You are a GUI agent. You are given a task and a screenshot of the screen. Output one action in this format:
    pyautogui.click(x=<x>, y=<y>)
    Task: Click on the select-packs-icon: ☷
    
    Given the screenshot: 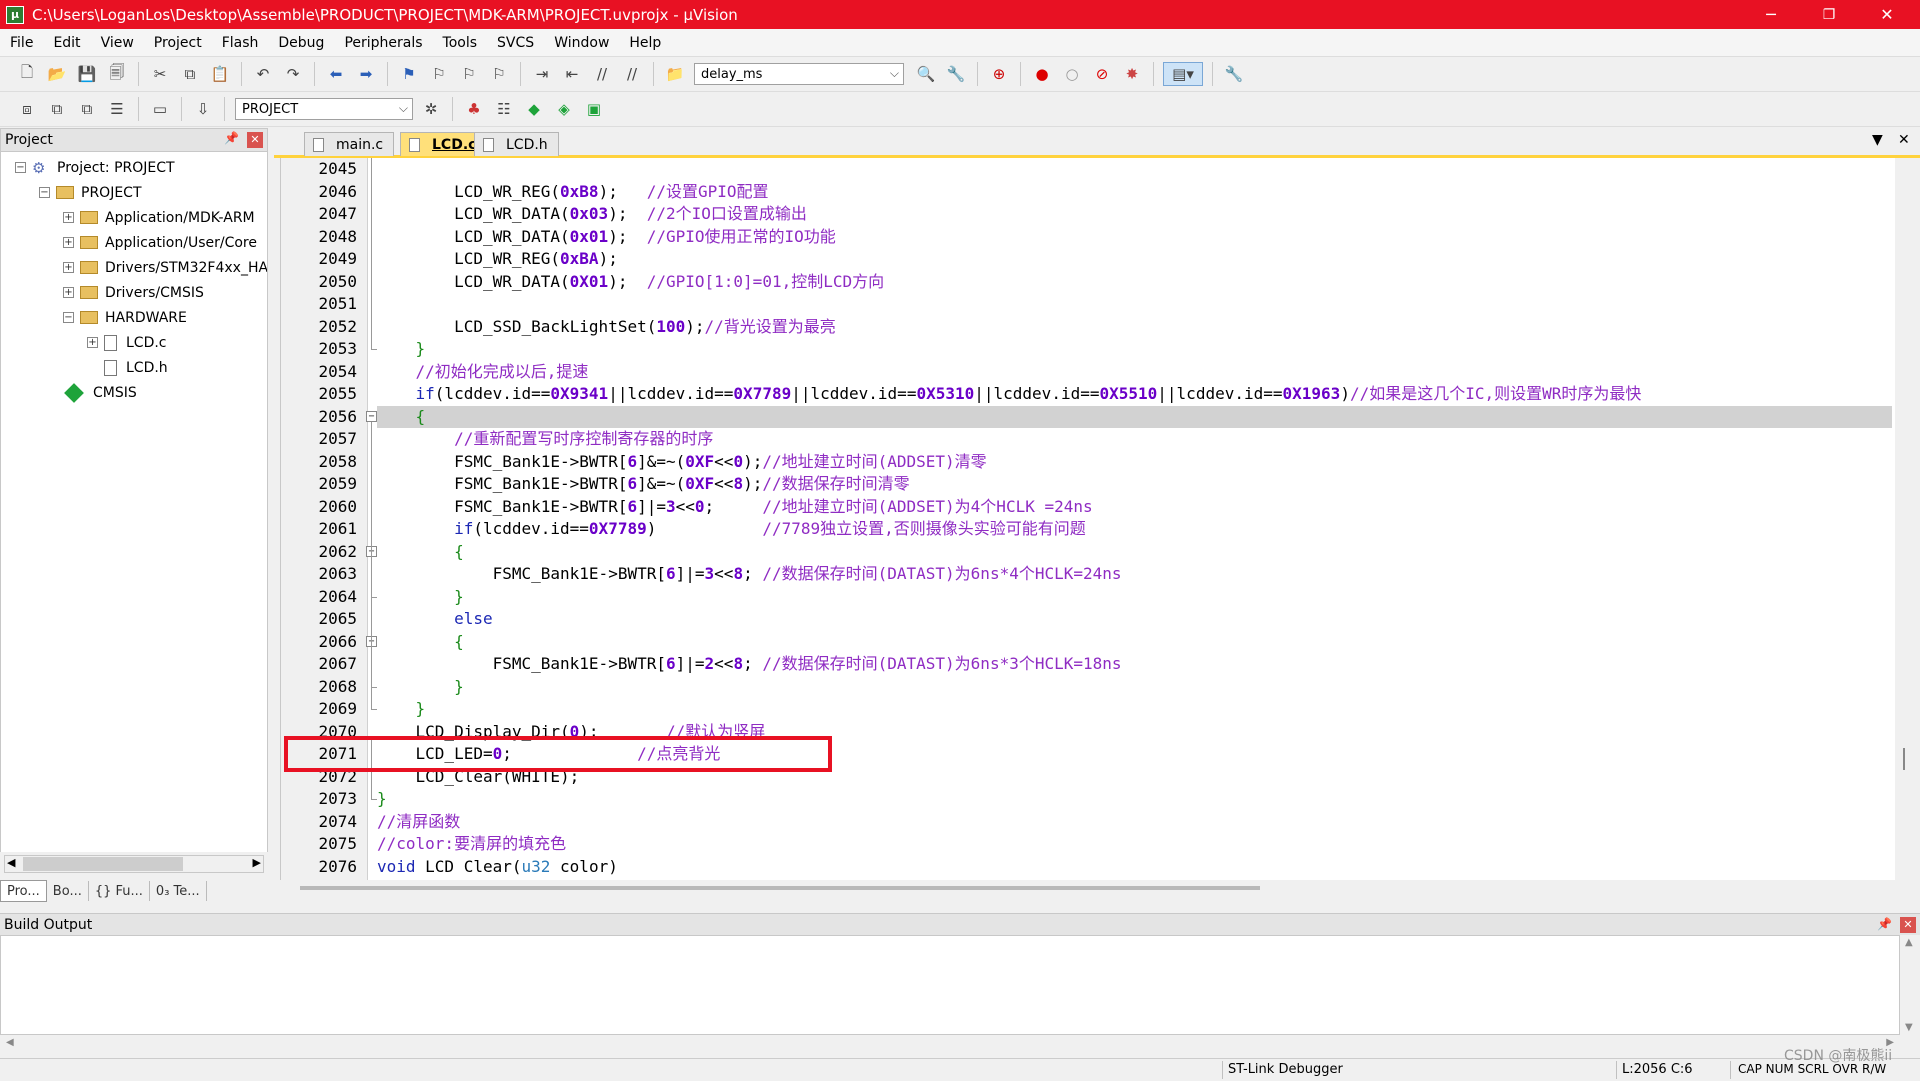 What is the action you would take?
    pyautogui.click(x=504, y=109)
    